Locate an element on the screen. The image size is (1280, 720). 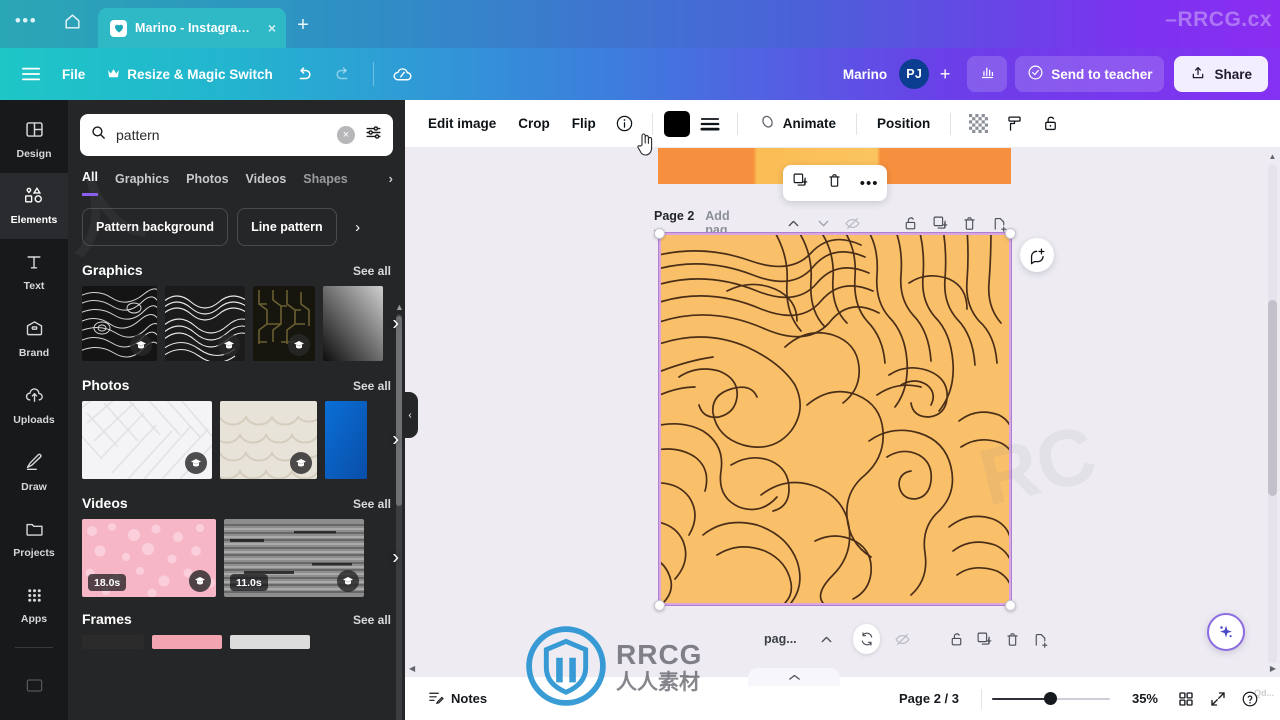
share-button: Share is located at coordinates (1221, 74).